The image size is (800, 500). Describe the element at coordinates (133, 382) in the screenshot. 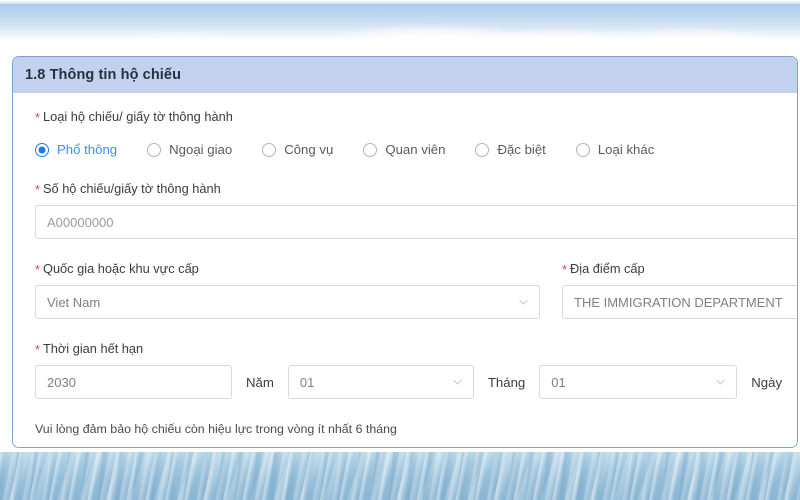

I see `expiry-year-input: 2030` at that location.